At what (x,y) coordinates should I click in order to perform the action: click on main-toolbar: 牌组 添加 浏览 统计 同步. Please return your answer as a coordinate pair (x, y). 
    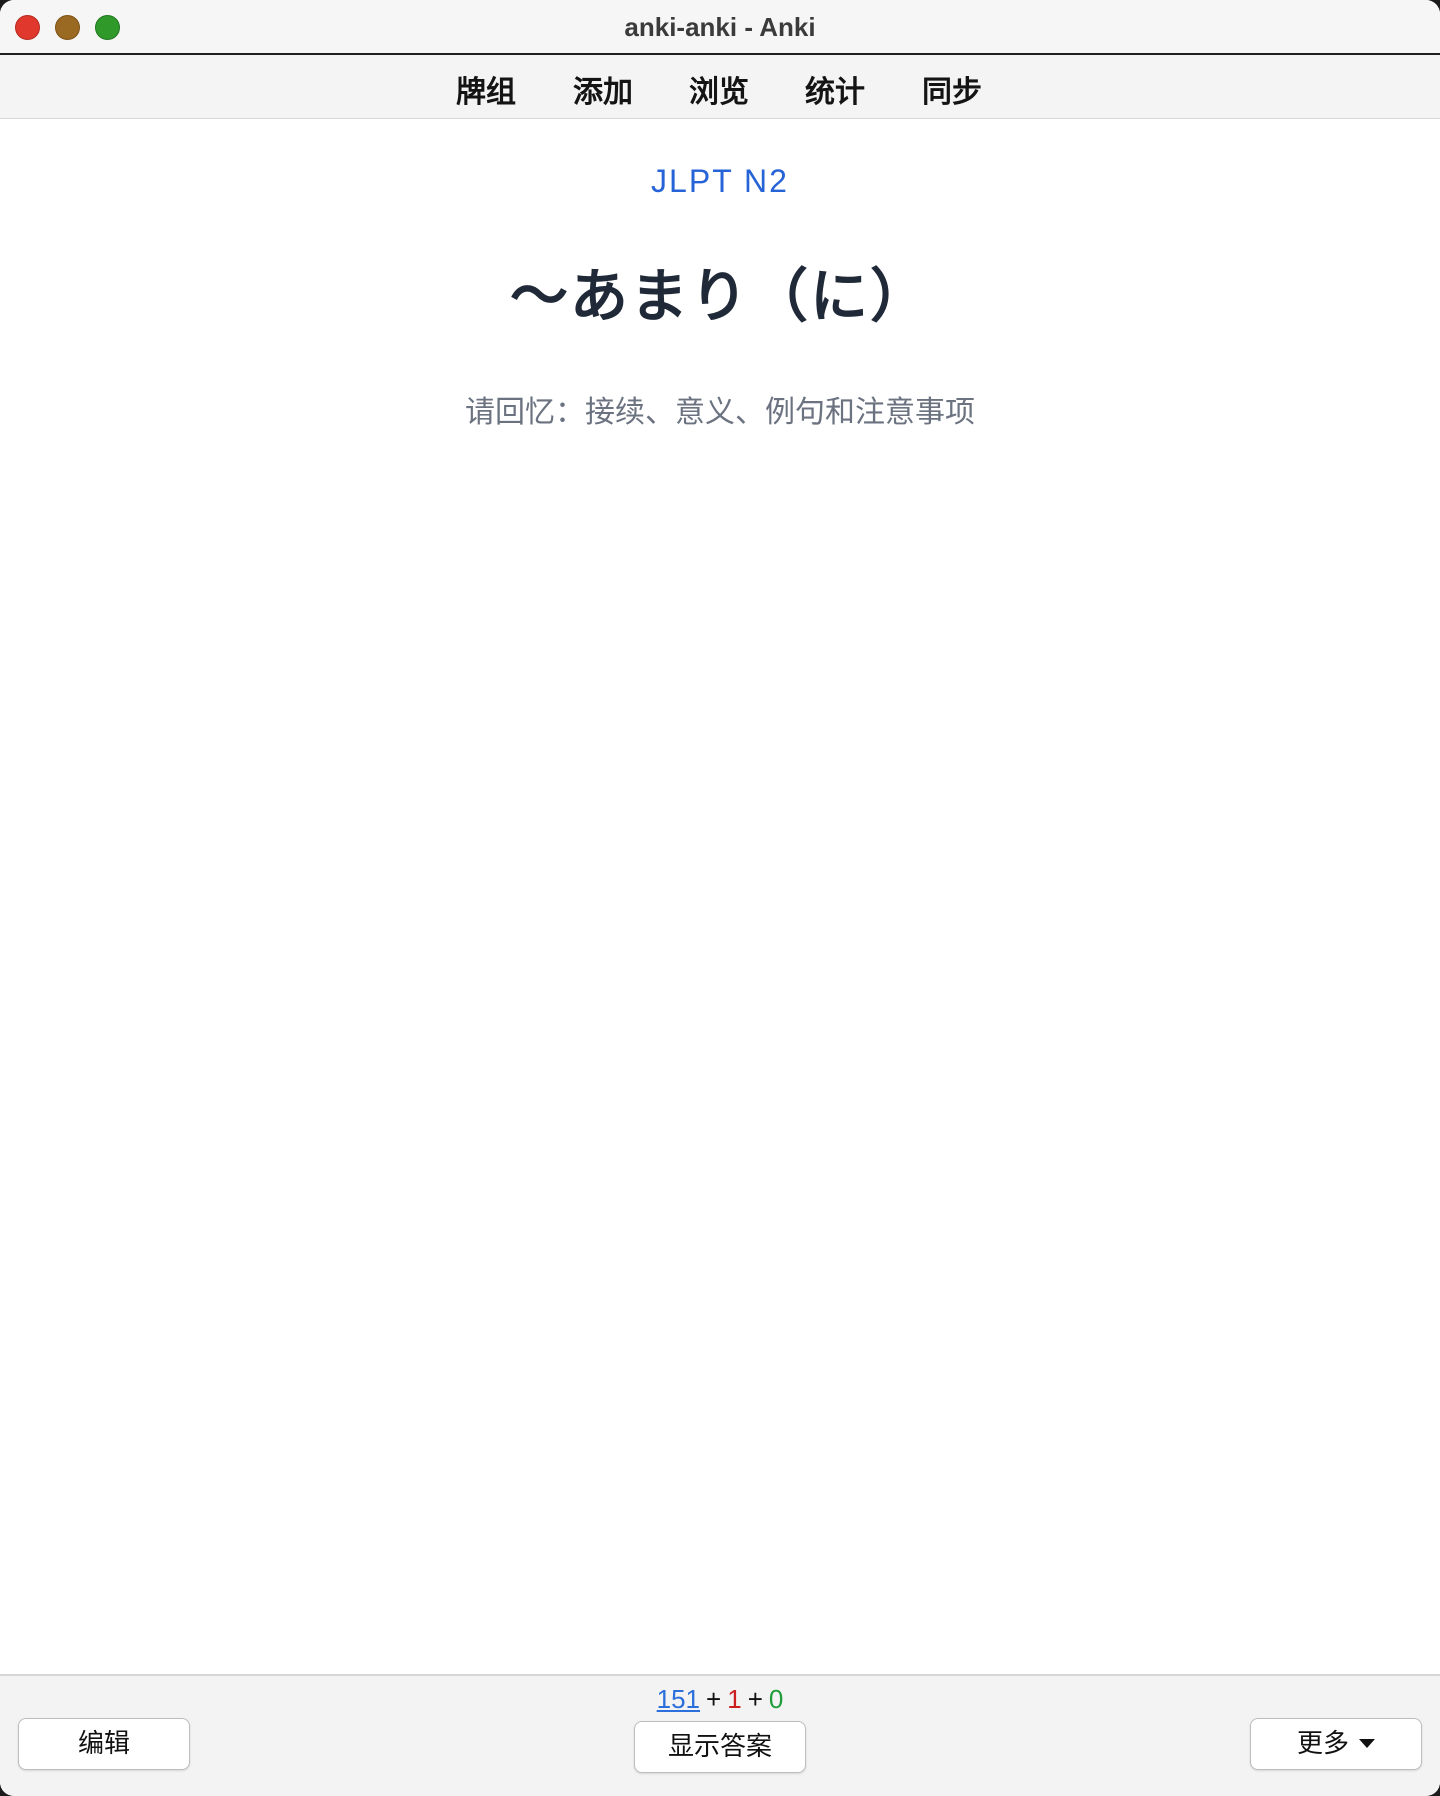
    Looking at the image, I should click on (720, 87).